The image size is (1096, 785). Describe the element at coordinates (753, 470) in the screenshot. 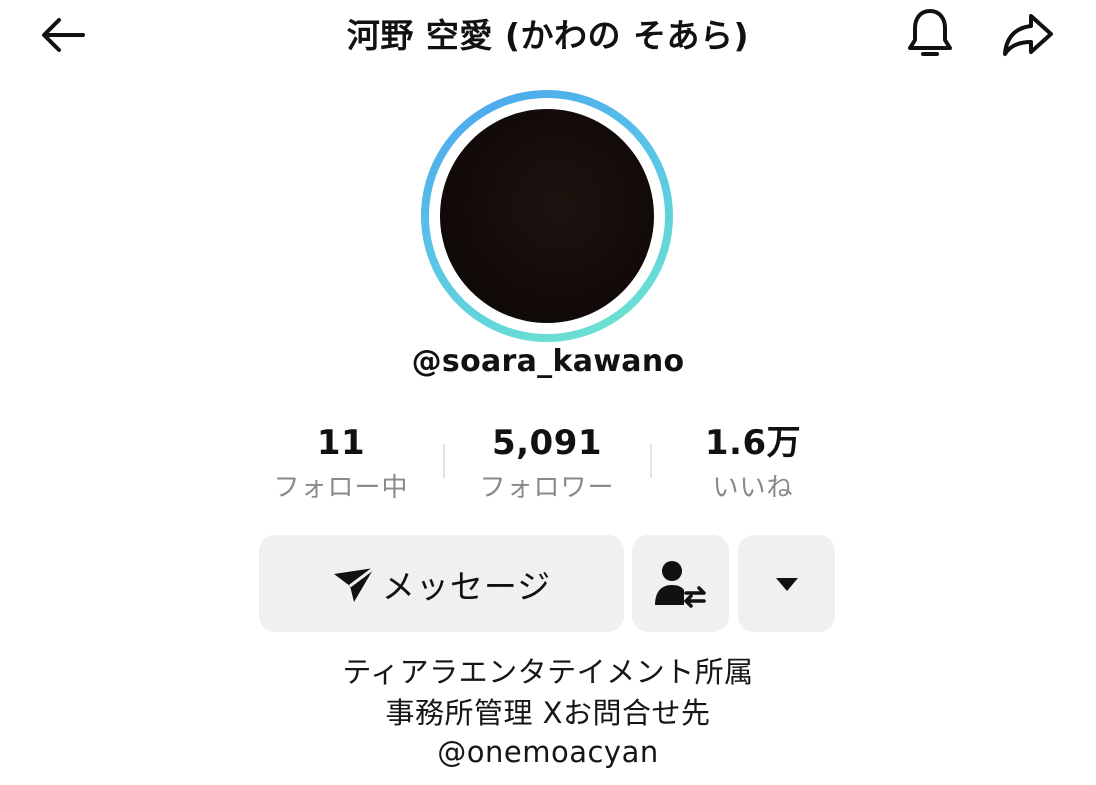

I see `stat-likes: 1.6万 いいね` at that location.